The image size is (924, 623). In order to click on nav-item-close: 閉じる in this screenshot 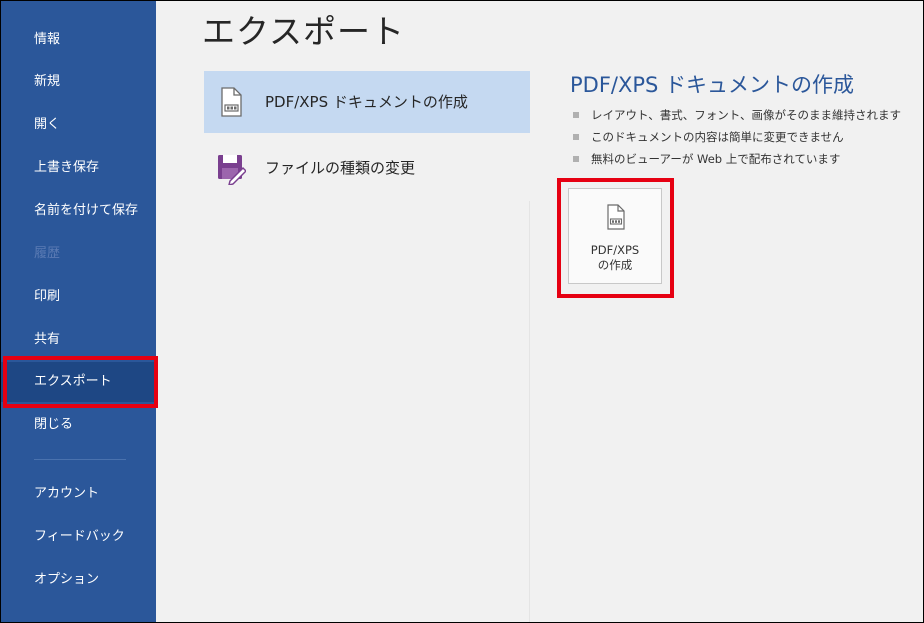, I will do `click(78, 425)`.